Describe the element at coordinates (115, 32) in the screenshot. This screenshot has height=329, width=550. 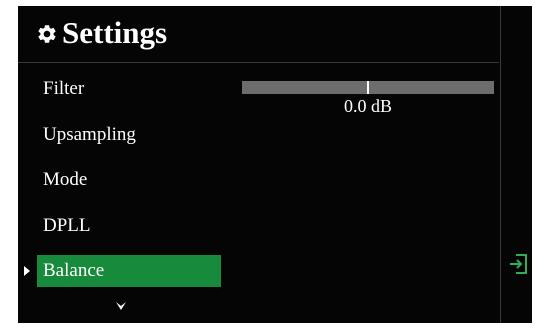
I see `page-title: Settings` at that location.